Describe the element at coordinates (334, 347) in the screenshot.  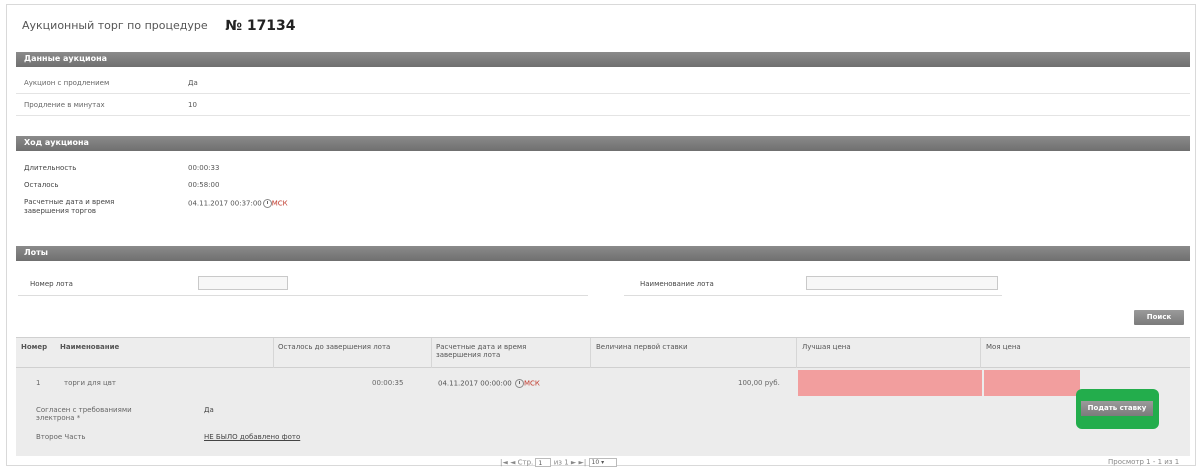
I see `col-remaining: Осталось до завершения лота` at that location.